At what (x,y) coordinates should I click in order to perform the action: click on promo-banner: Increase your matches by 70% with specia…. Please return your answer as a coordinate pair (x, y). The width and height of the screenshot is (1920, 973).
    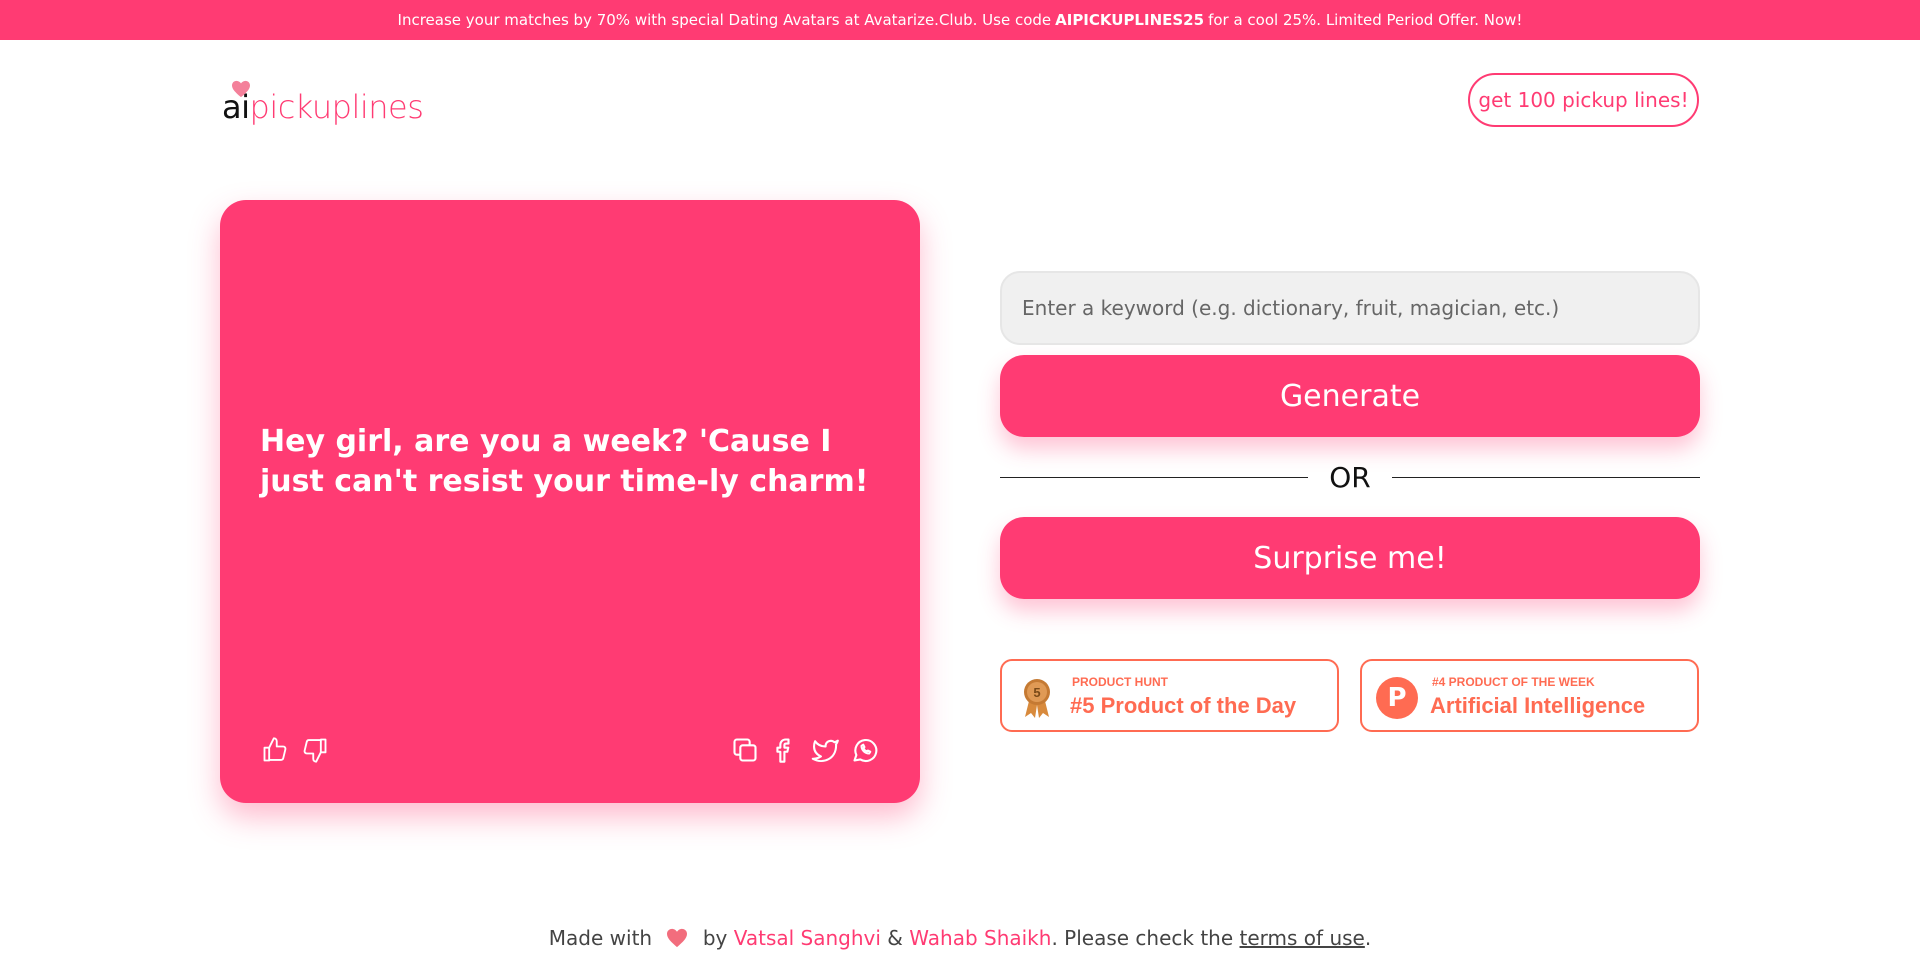
    Looking at the image, I should click on (960, 20).